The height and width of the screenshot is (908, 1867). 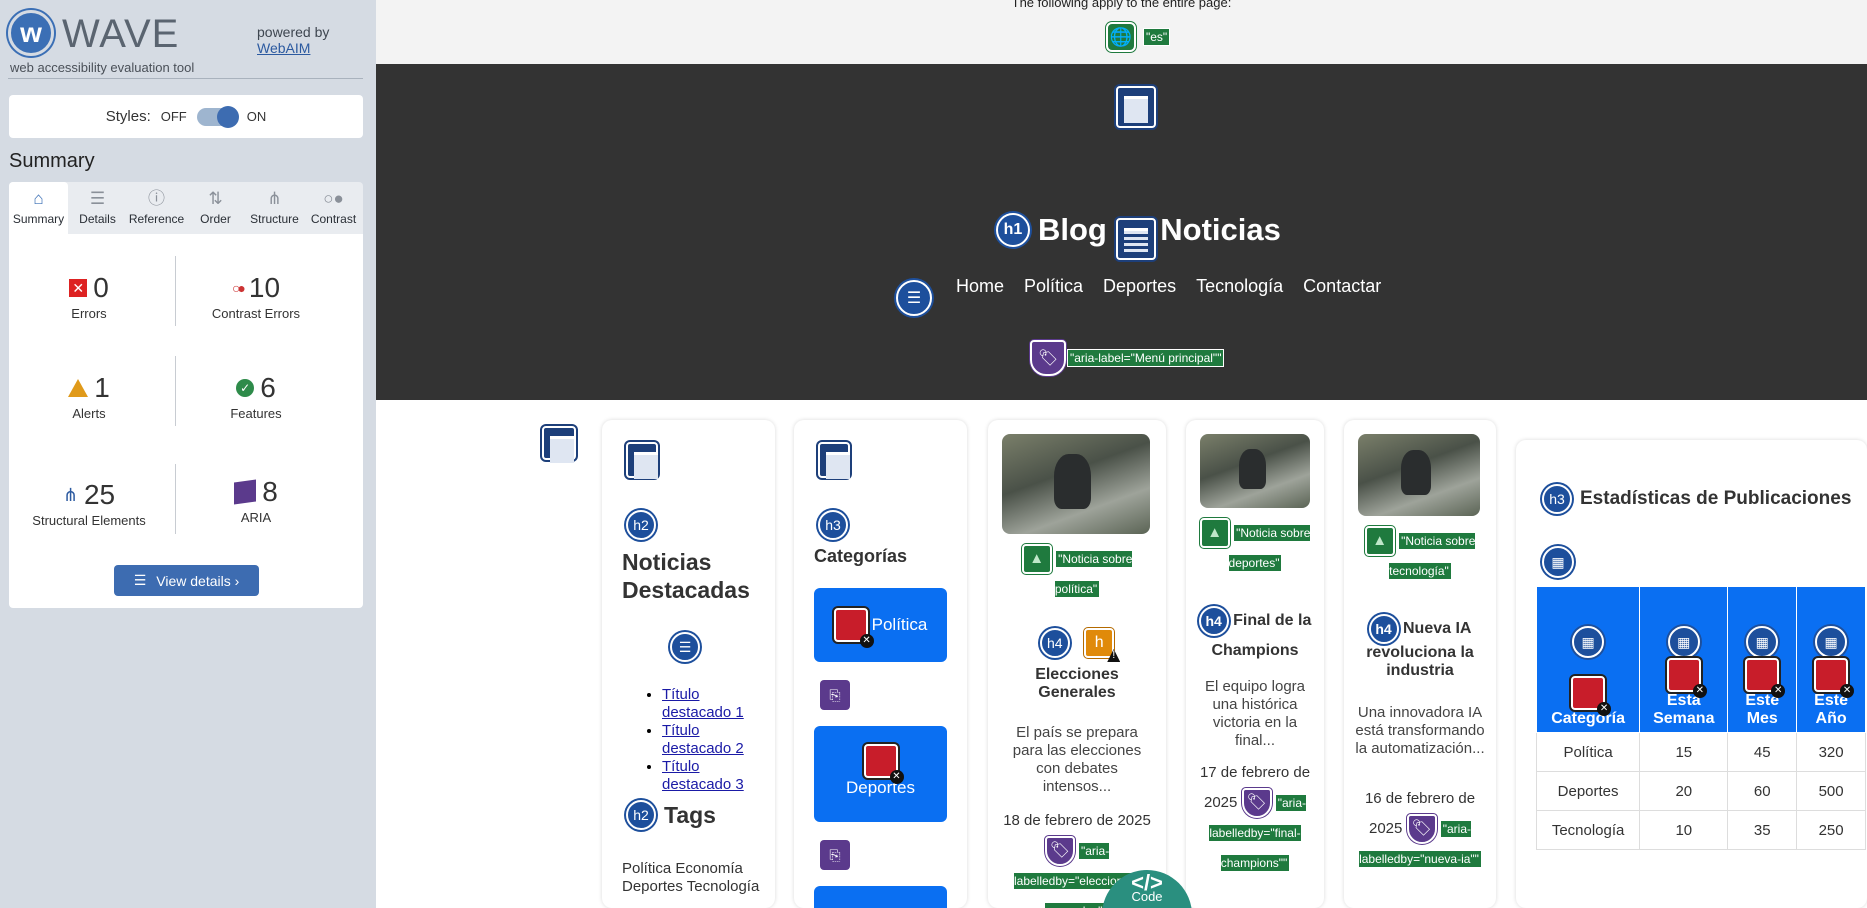 I want to click on order-icon: ⇅, so click(x=215, y=198).